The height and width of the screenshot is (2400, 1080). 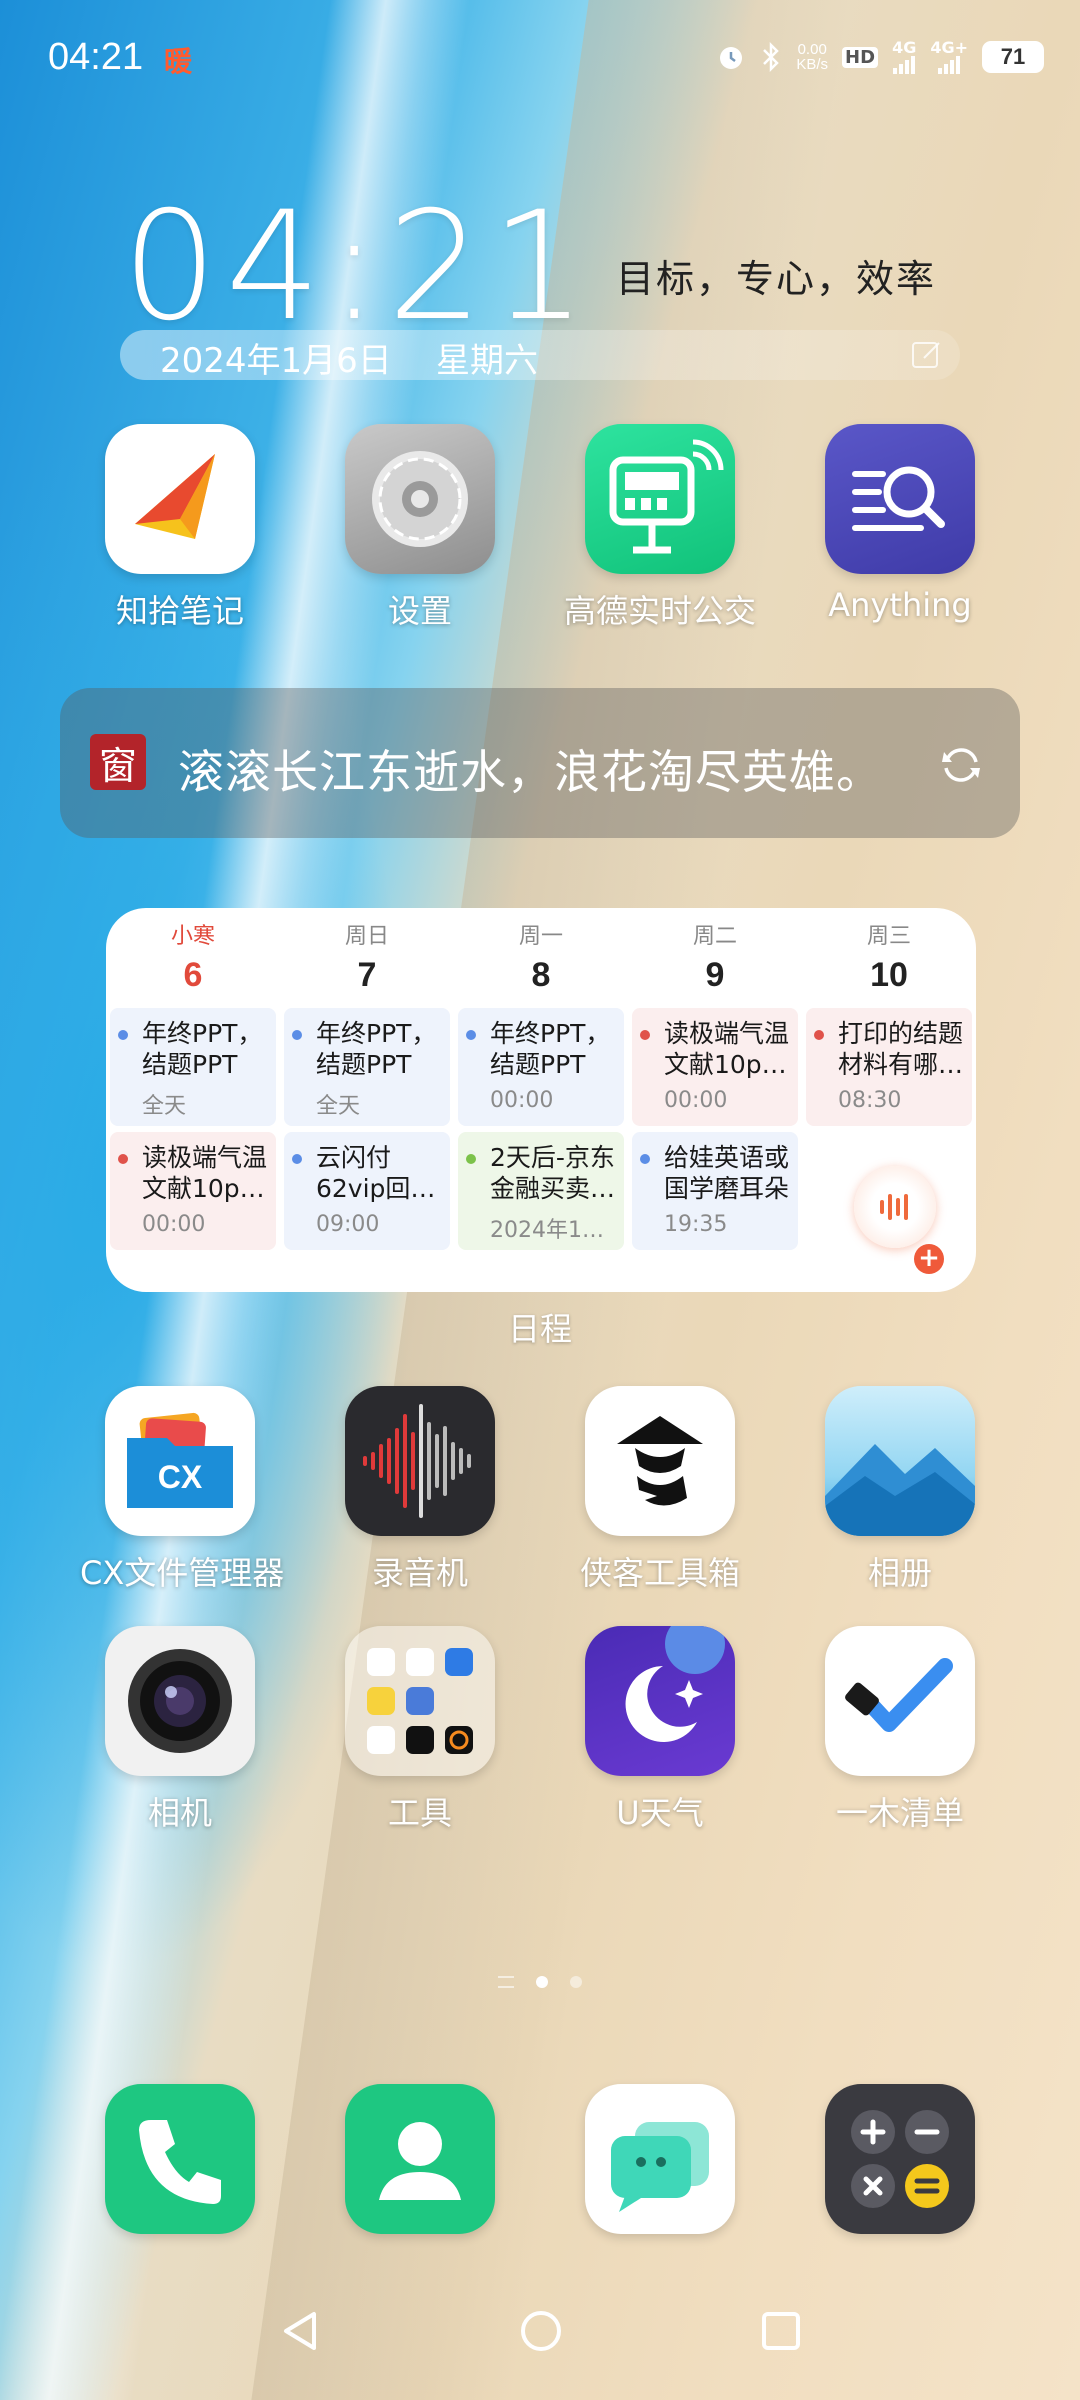 What do you see at coordinates (927, 355) in the screenshot?
I see `edit-icon` at bounding box center [927, 355].